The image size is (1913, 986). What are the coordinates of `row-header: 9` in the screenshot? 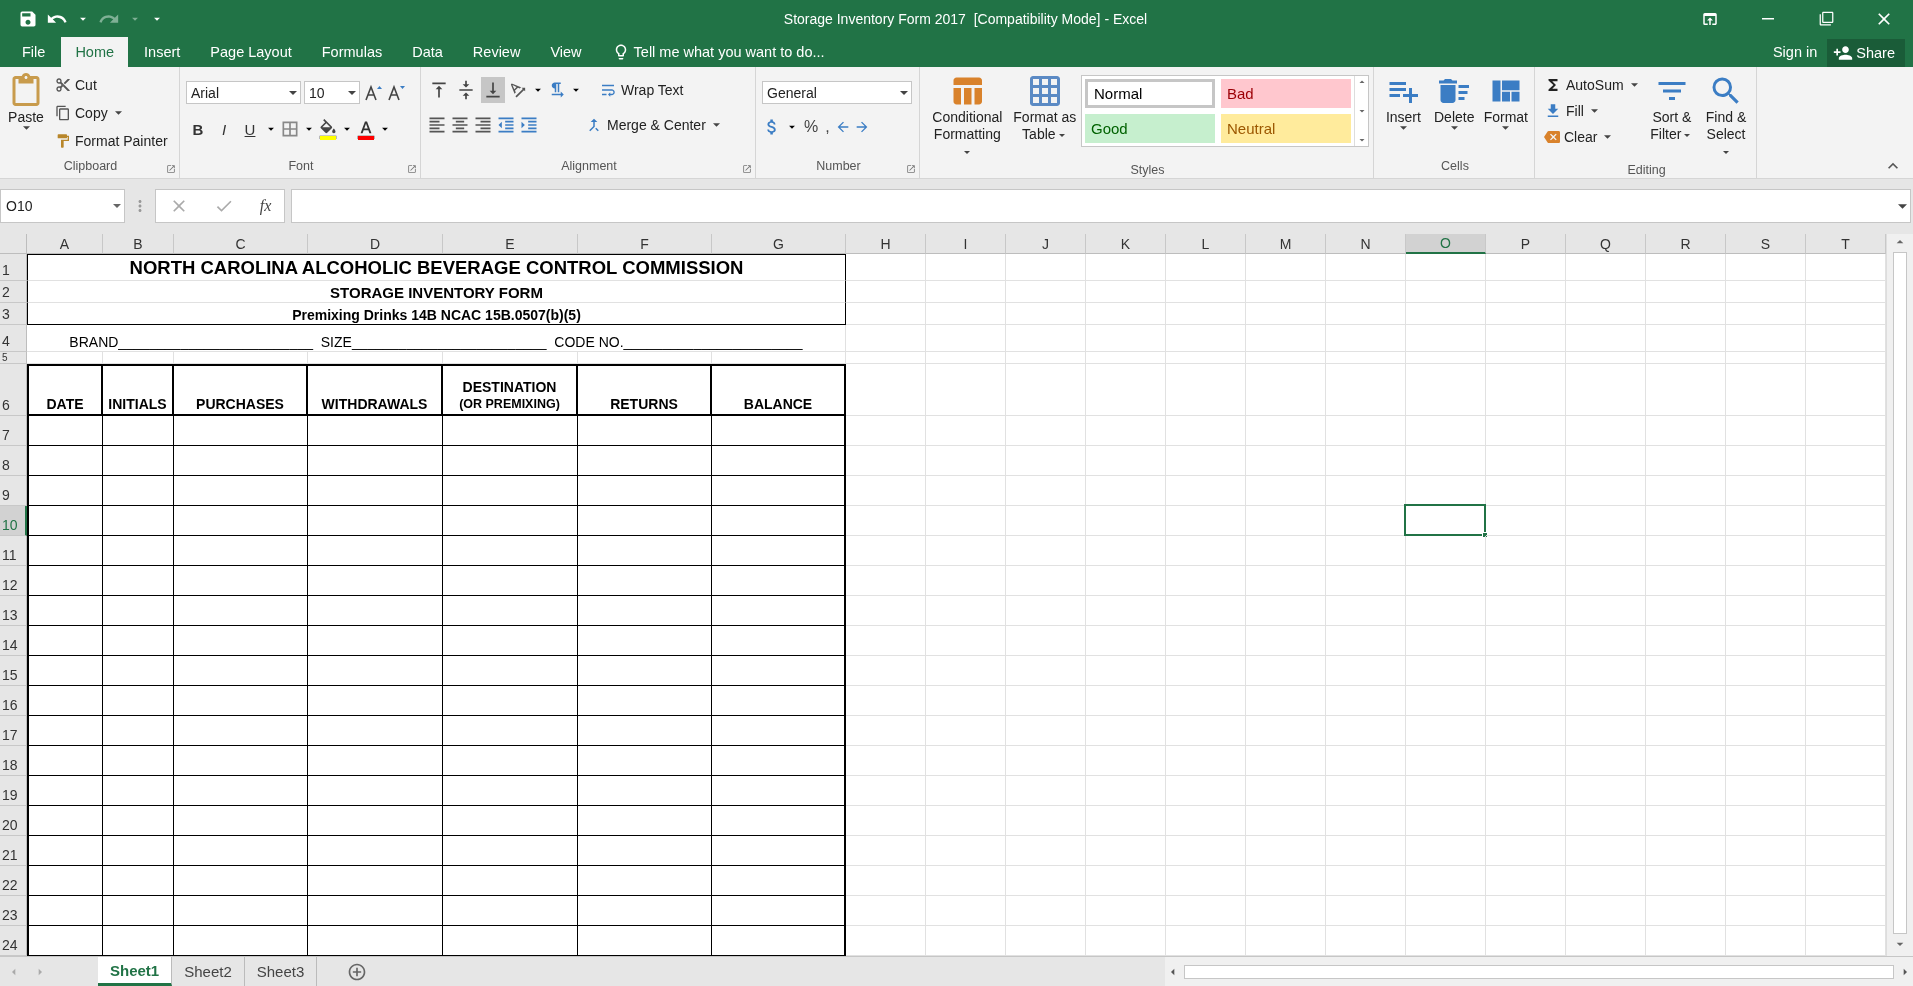 It's located at (13, 491).